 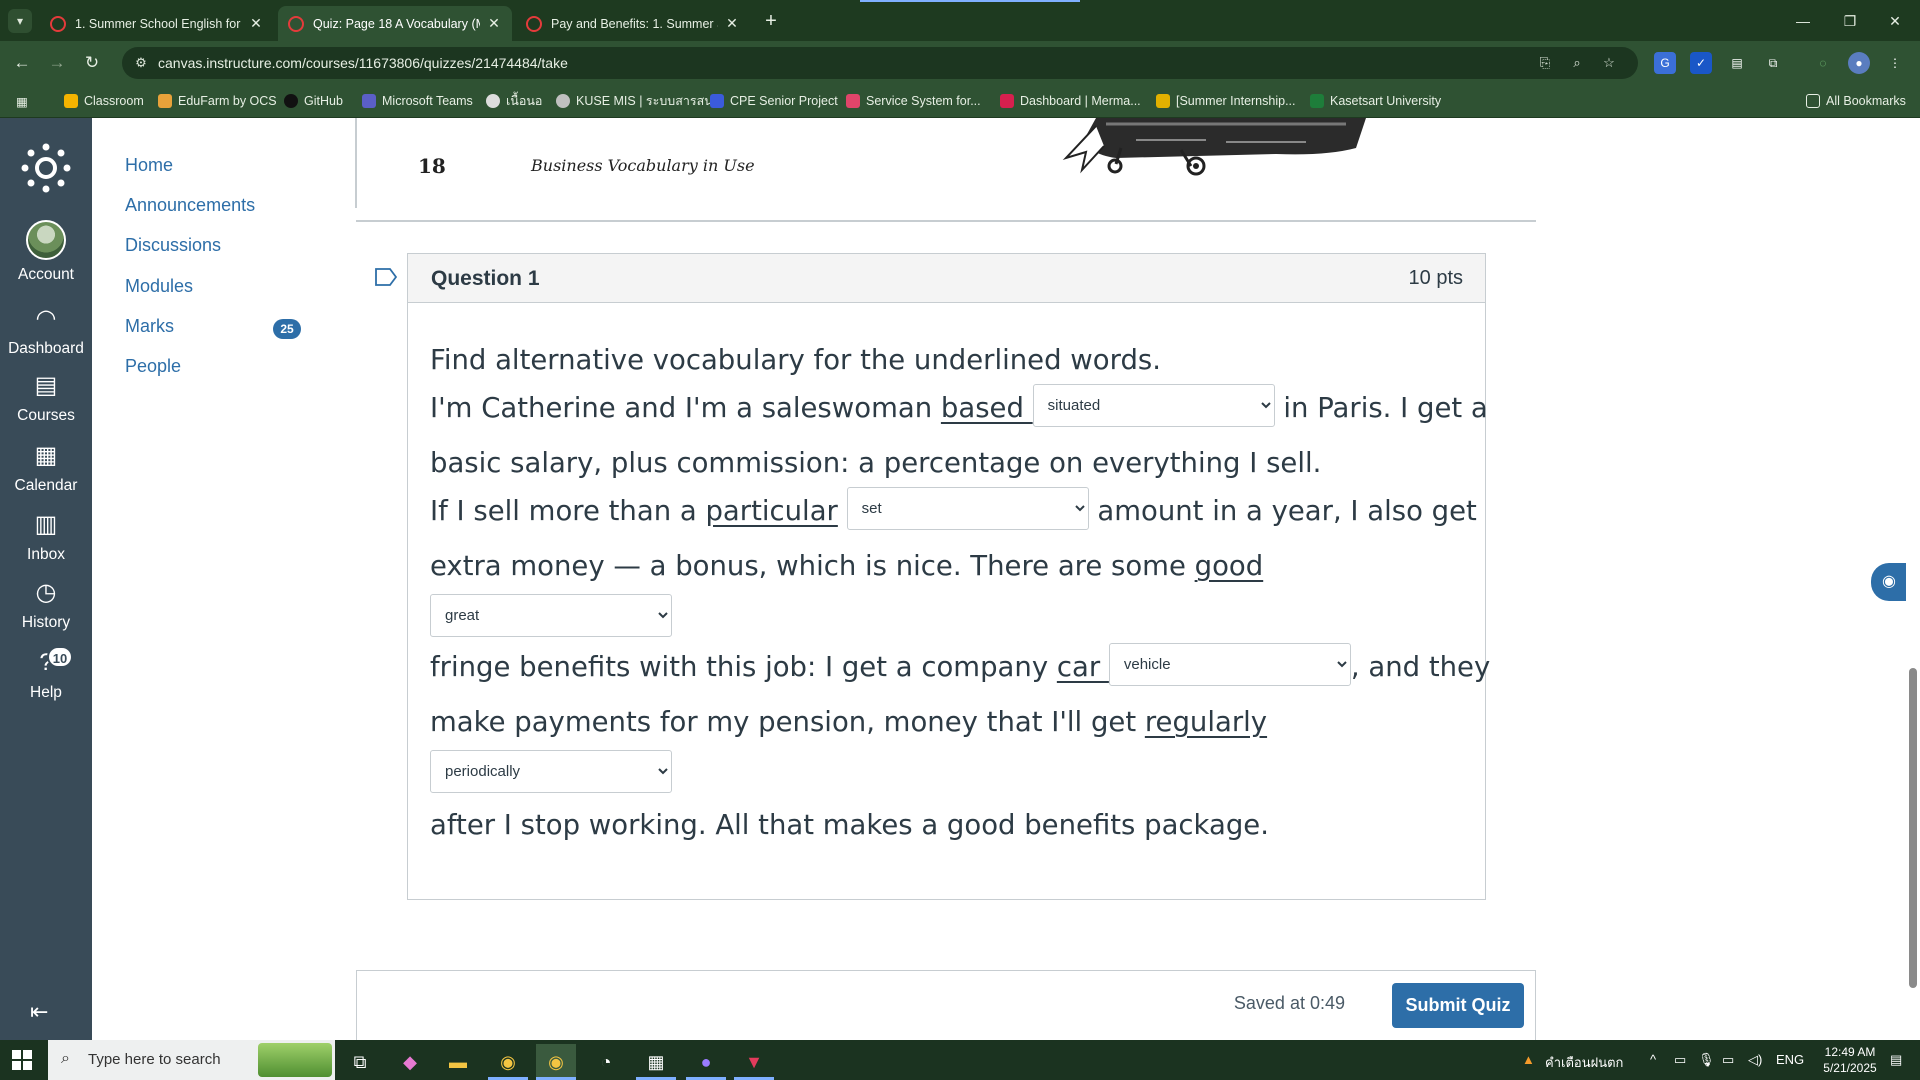 I want to click on search-highlight-image, so click(x=295, y=1060).